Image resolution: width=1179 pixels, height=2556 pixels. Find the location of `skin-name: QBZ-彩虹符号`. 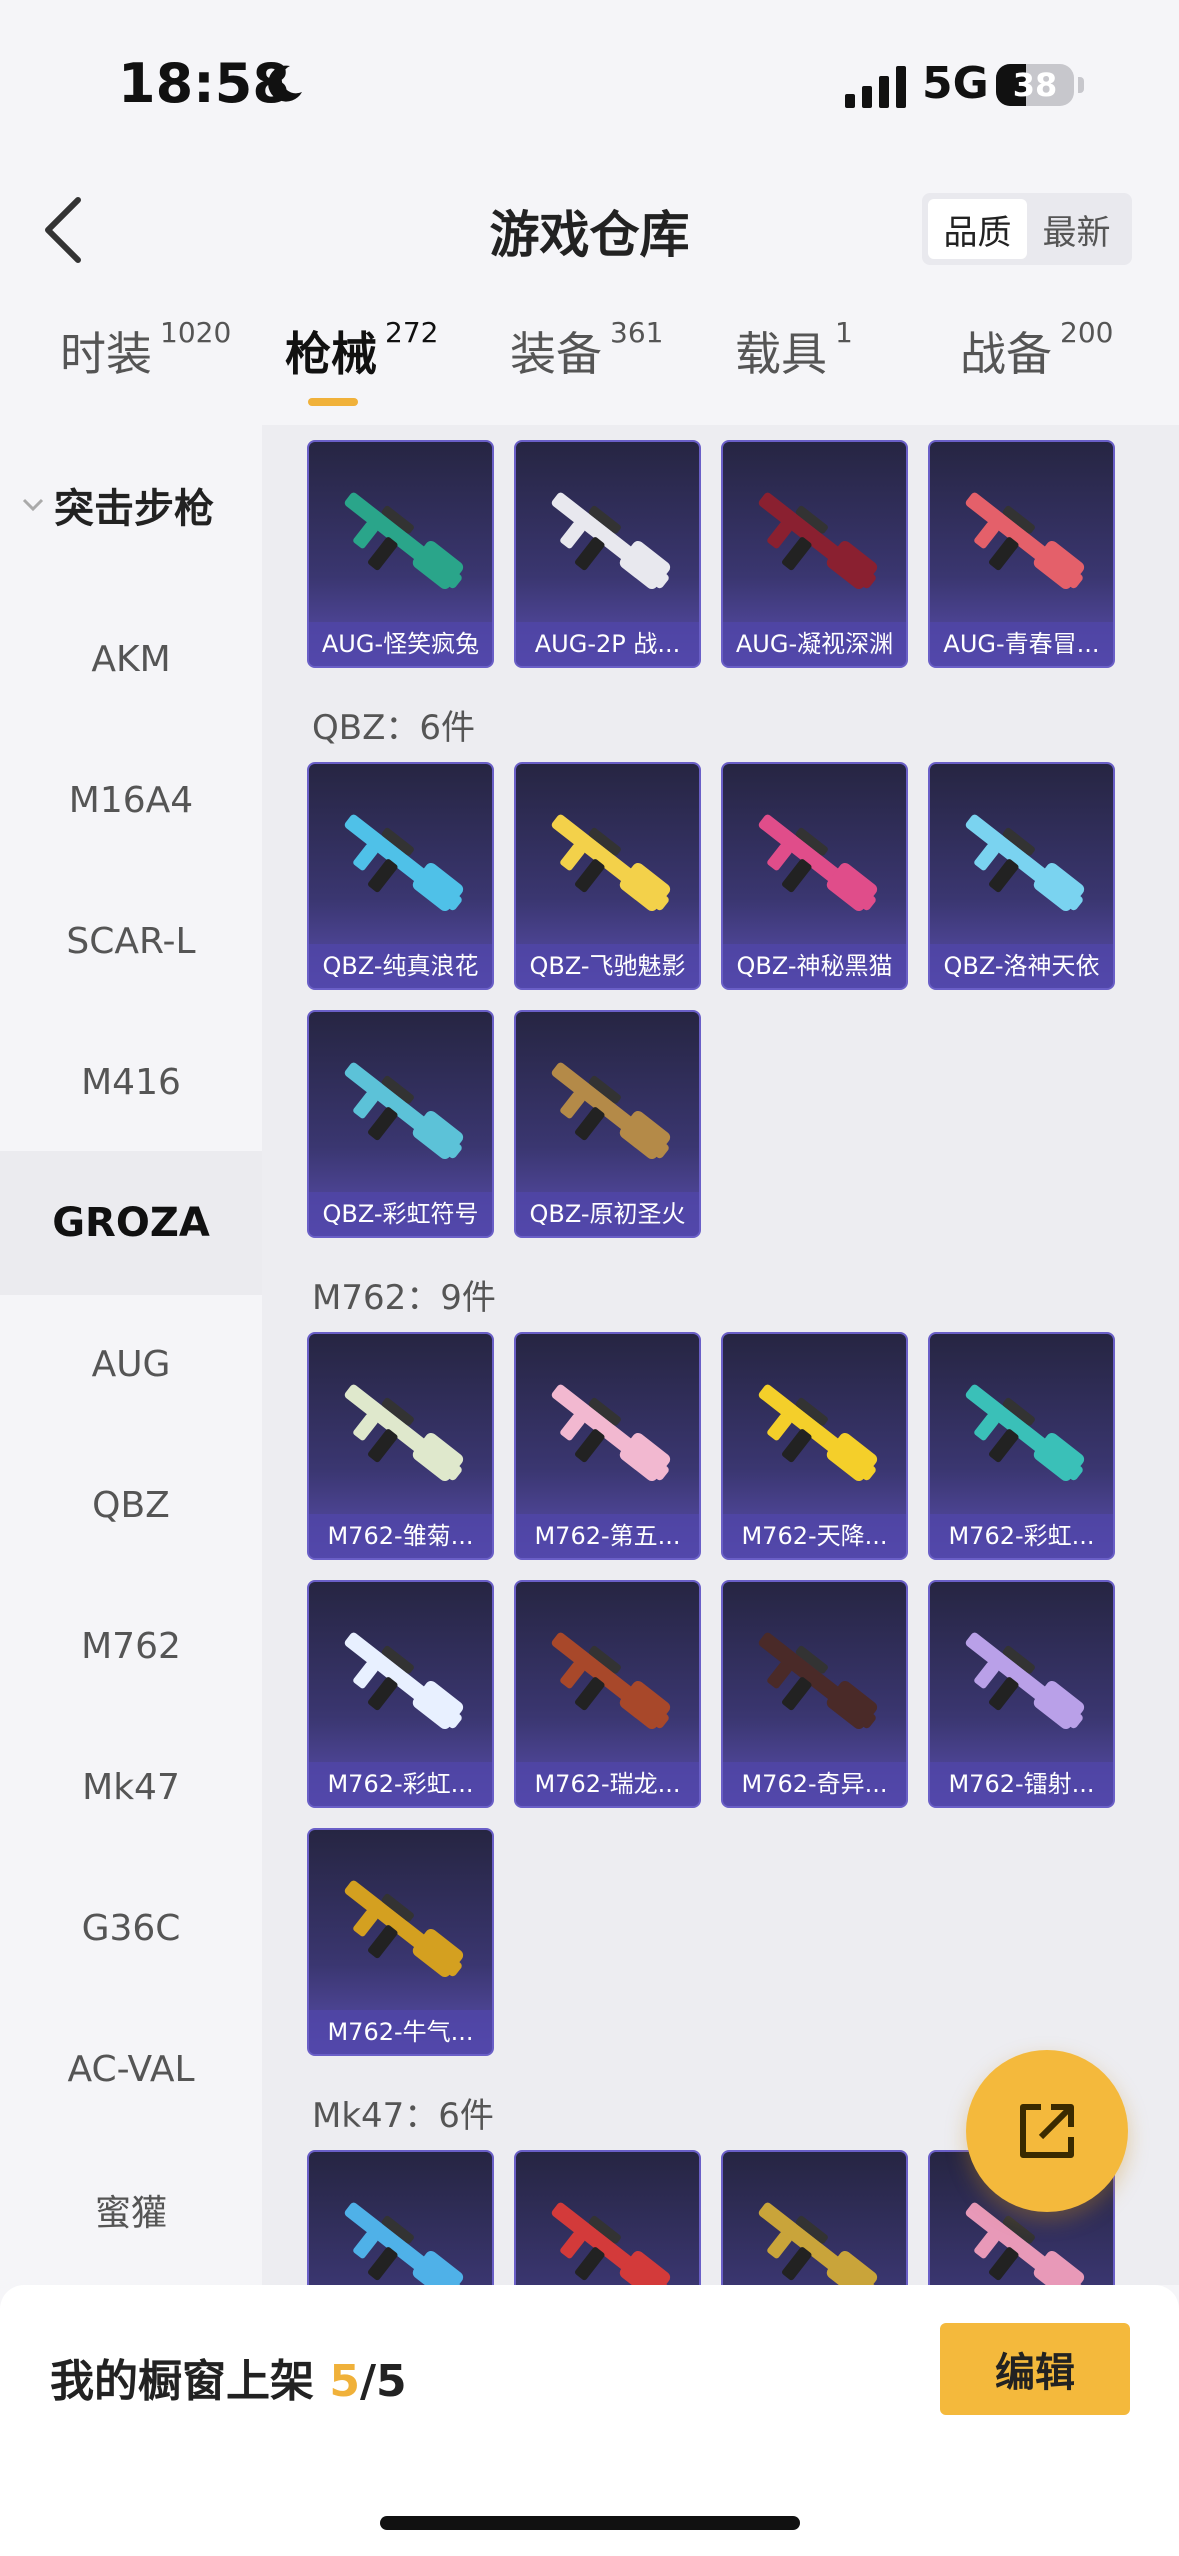

skin-name: QBZ-彩虹符号 is located at coordinates (400, 1214).